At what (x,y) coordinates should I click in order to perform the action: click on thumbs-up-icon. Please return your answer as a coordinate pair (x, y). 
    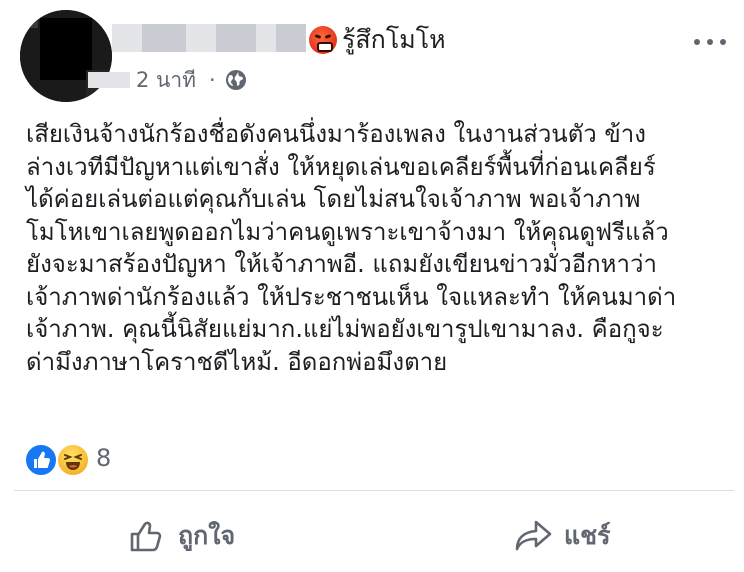
    Looking at the image, I should click on (146, 536).